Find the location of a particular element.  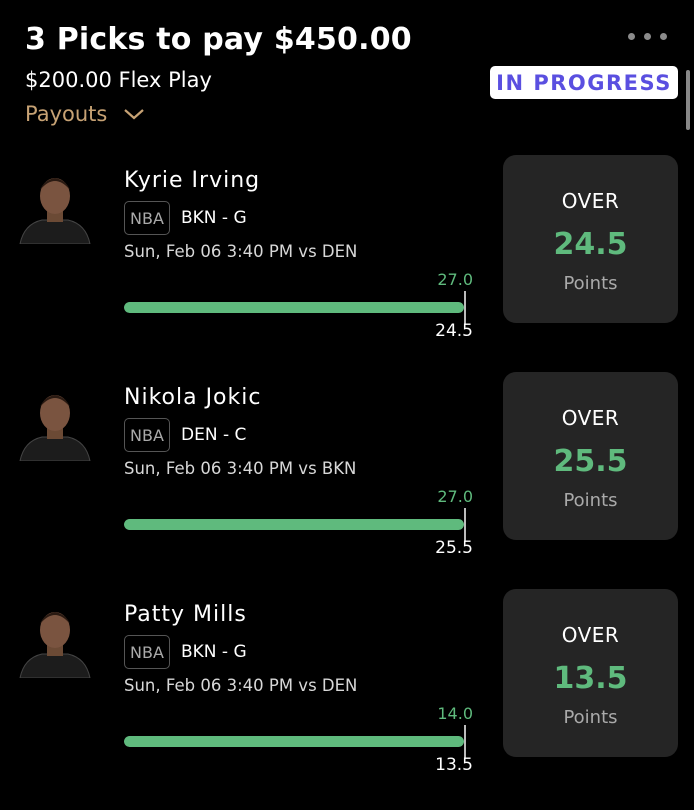

scrollbar is located at coordinates (688, 100).